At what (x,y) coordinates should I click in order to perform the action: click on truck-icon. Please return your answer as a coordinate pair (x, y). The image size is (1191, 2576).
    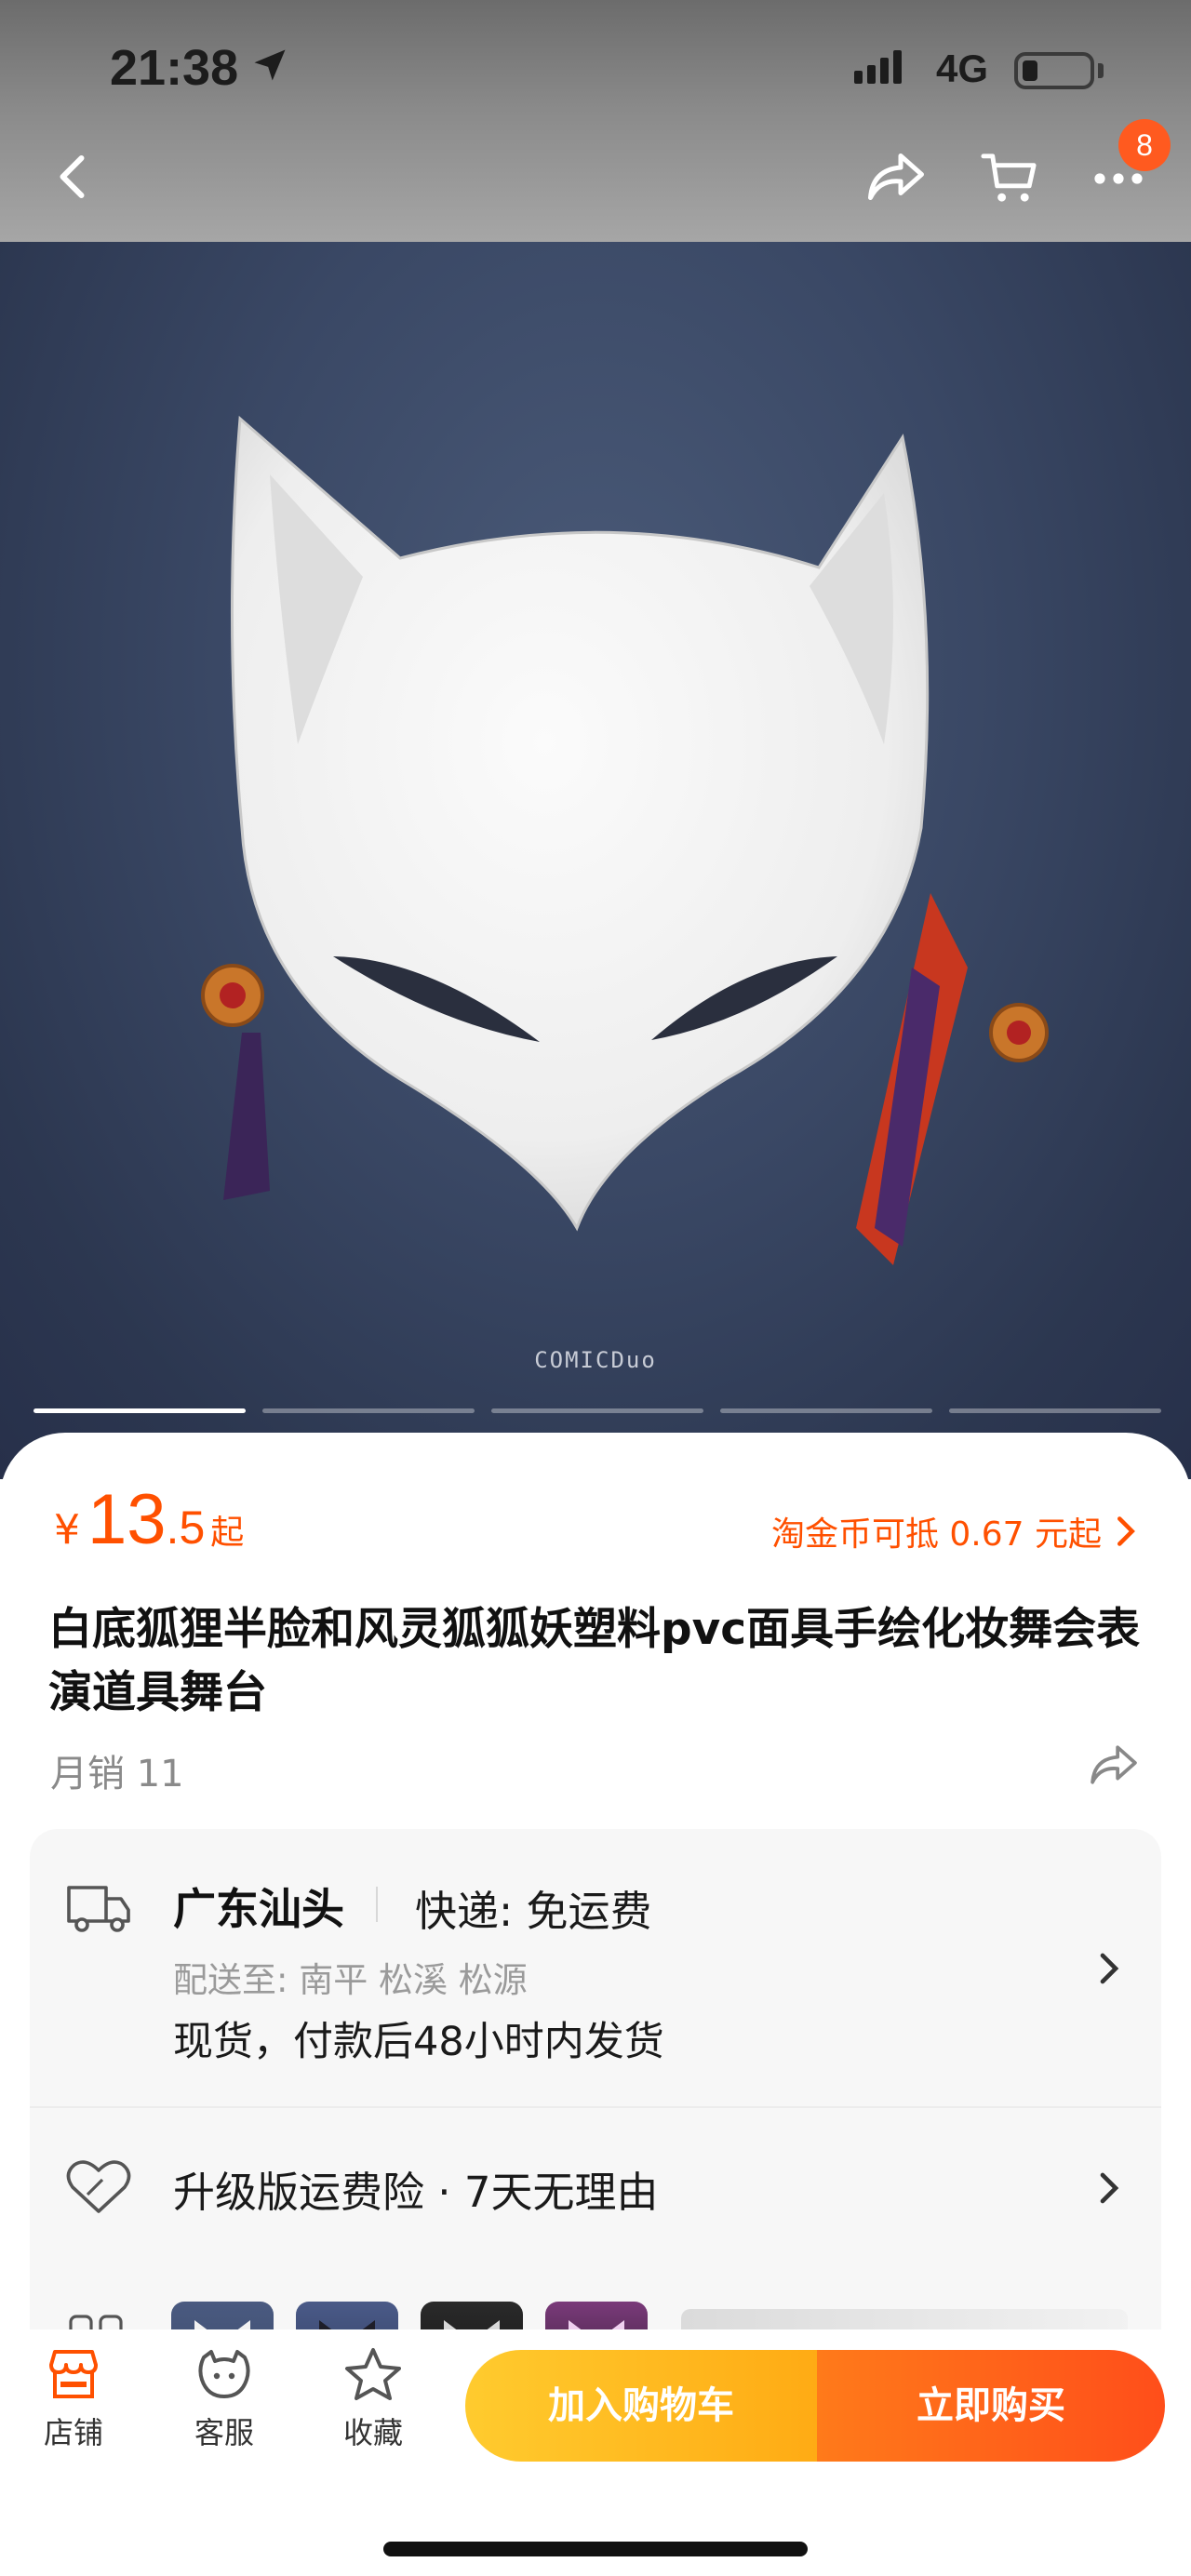
    Looking at the image, I should click on (98, 1909).